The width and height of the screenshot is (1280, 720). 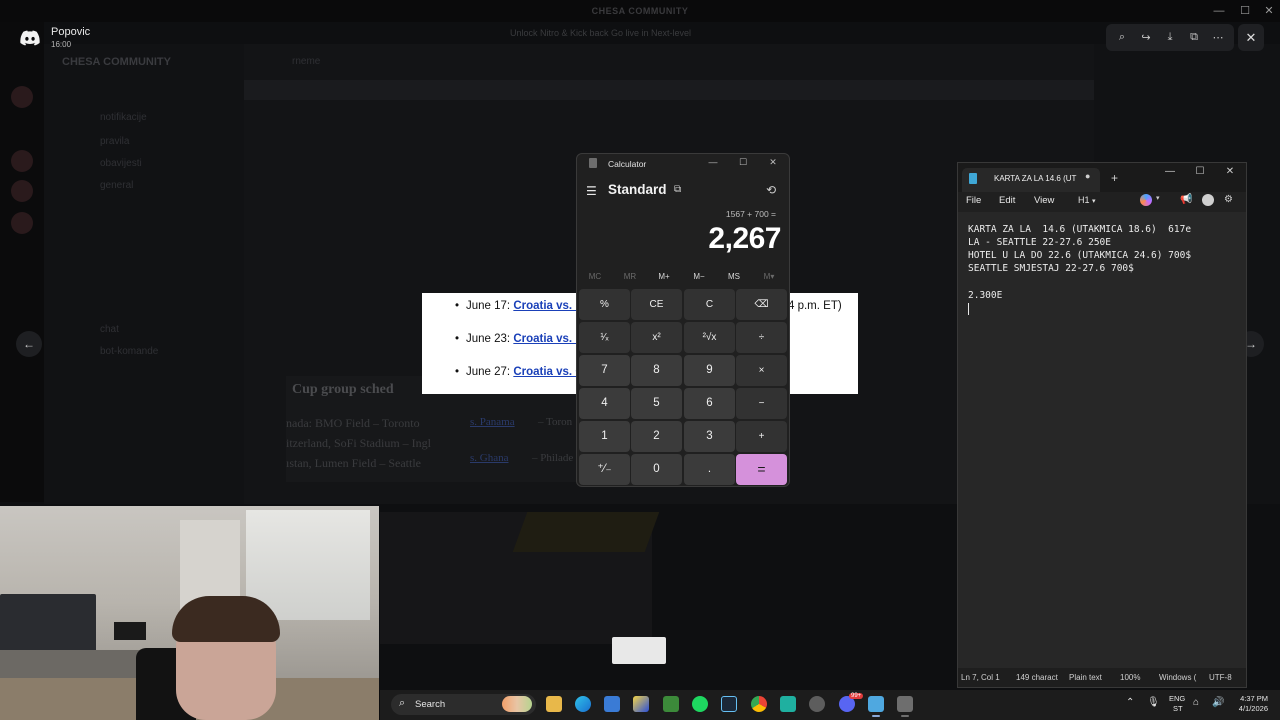 I want to click on memory-store-button: MS, so click(x=734, y=276).